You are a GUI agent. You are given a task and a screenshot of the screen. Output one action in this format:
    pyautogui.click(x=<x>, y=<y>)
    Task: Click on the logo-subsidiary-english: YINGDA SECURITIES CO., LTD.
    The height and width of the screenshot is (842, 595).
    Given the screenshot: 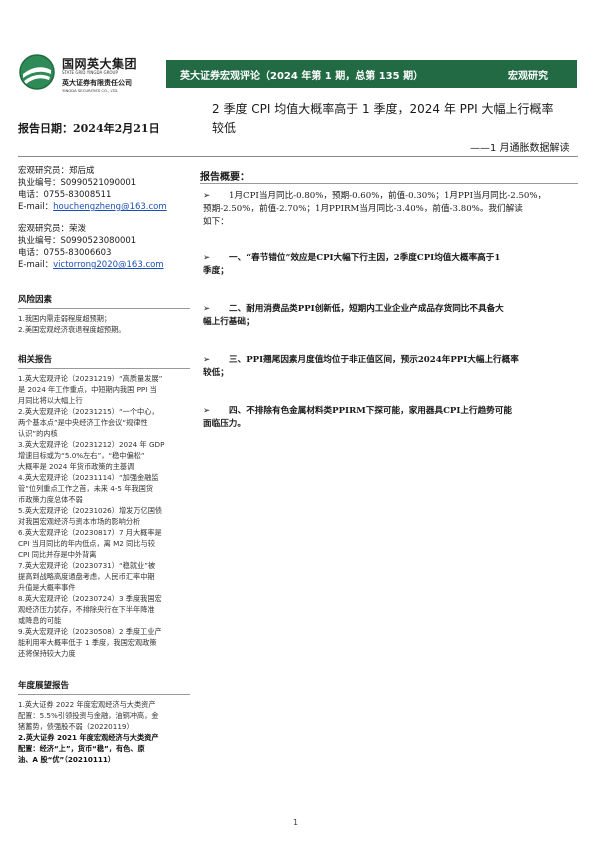 What is the action you would take?
    pyautogui.click(x=90, y=90)
    